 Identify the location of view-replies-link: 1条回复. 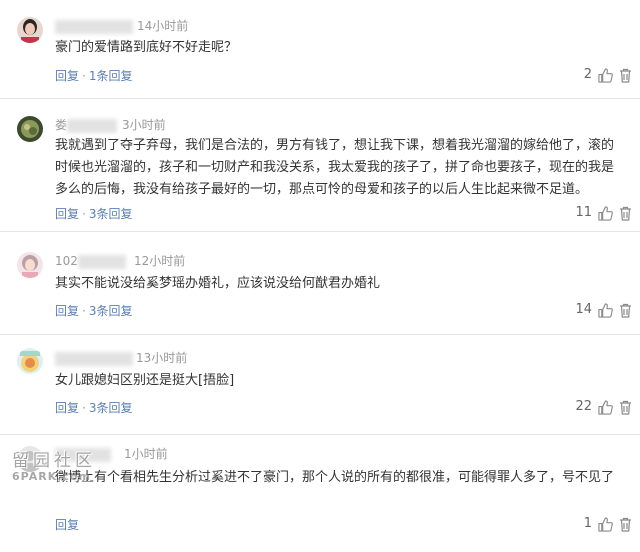
(111, 76).